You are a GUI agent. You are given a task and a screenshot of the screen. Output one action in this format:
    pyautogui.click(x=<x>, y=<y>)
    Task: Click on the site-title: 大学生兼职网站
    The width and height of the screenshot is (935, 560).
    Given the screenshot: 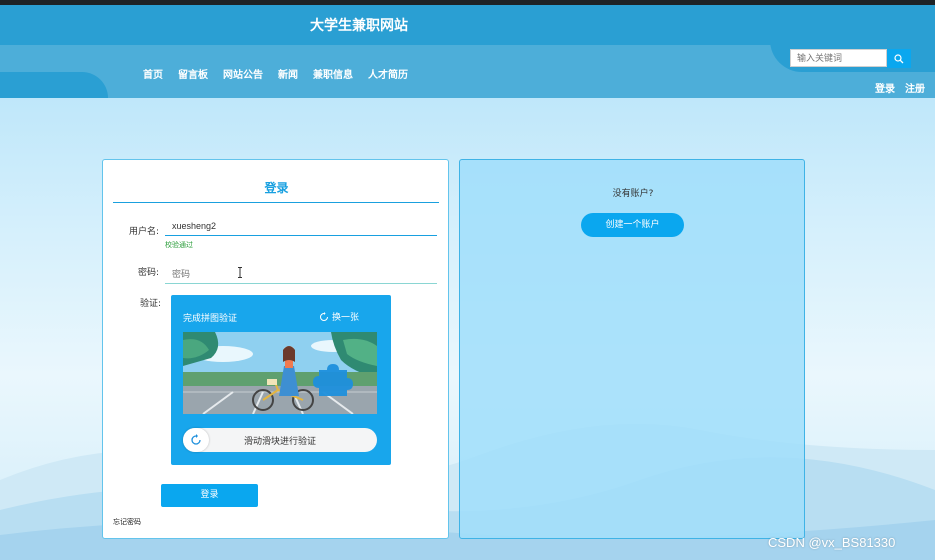 What is the action you would take?
    pyautogui.click(x=359, y=26)
    